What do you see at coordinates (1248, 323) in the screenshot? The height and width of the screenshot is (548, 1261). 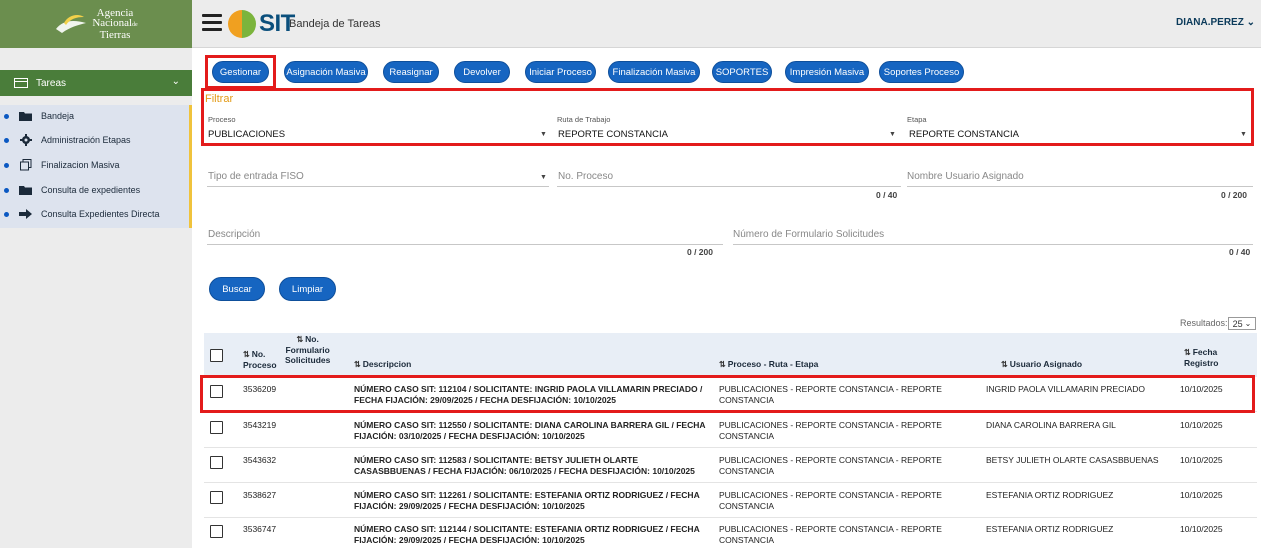 I see `chevron-down-icon: ⌄` at bounding box center [1248, 323].